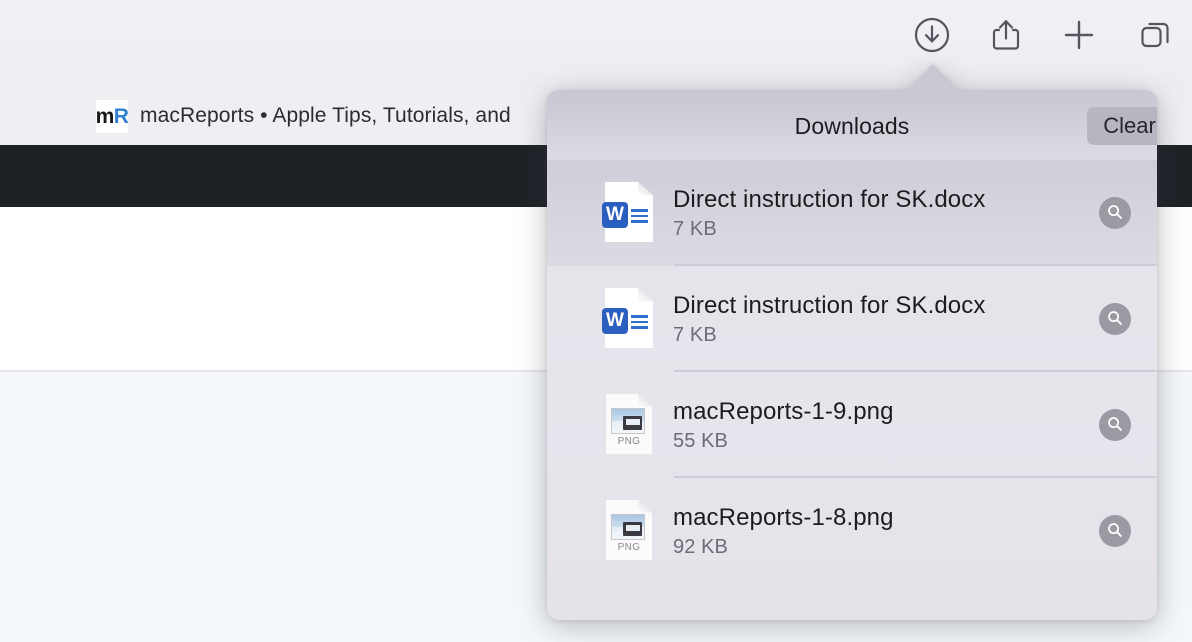  I want to click on favicon-letter-m: m, so click(105, 116).